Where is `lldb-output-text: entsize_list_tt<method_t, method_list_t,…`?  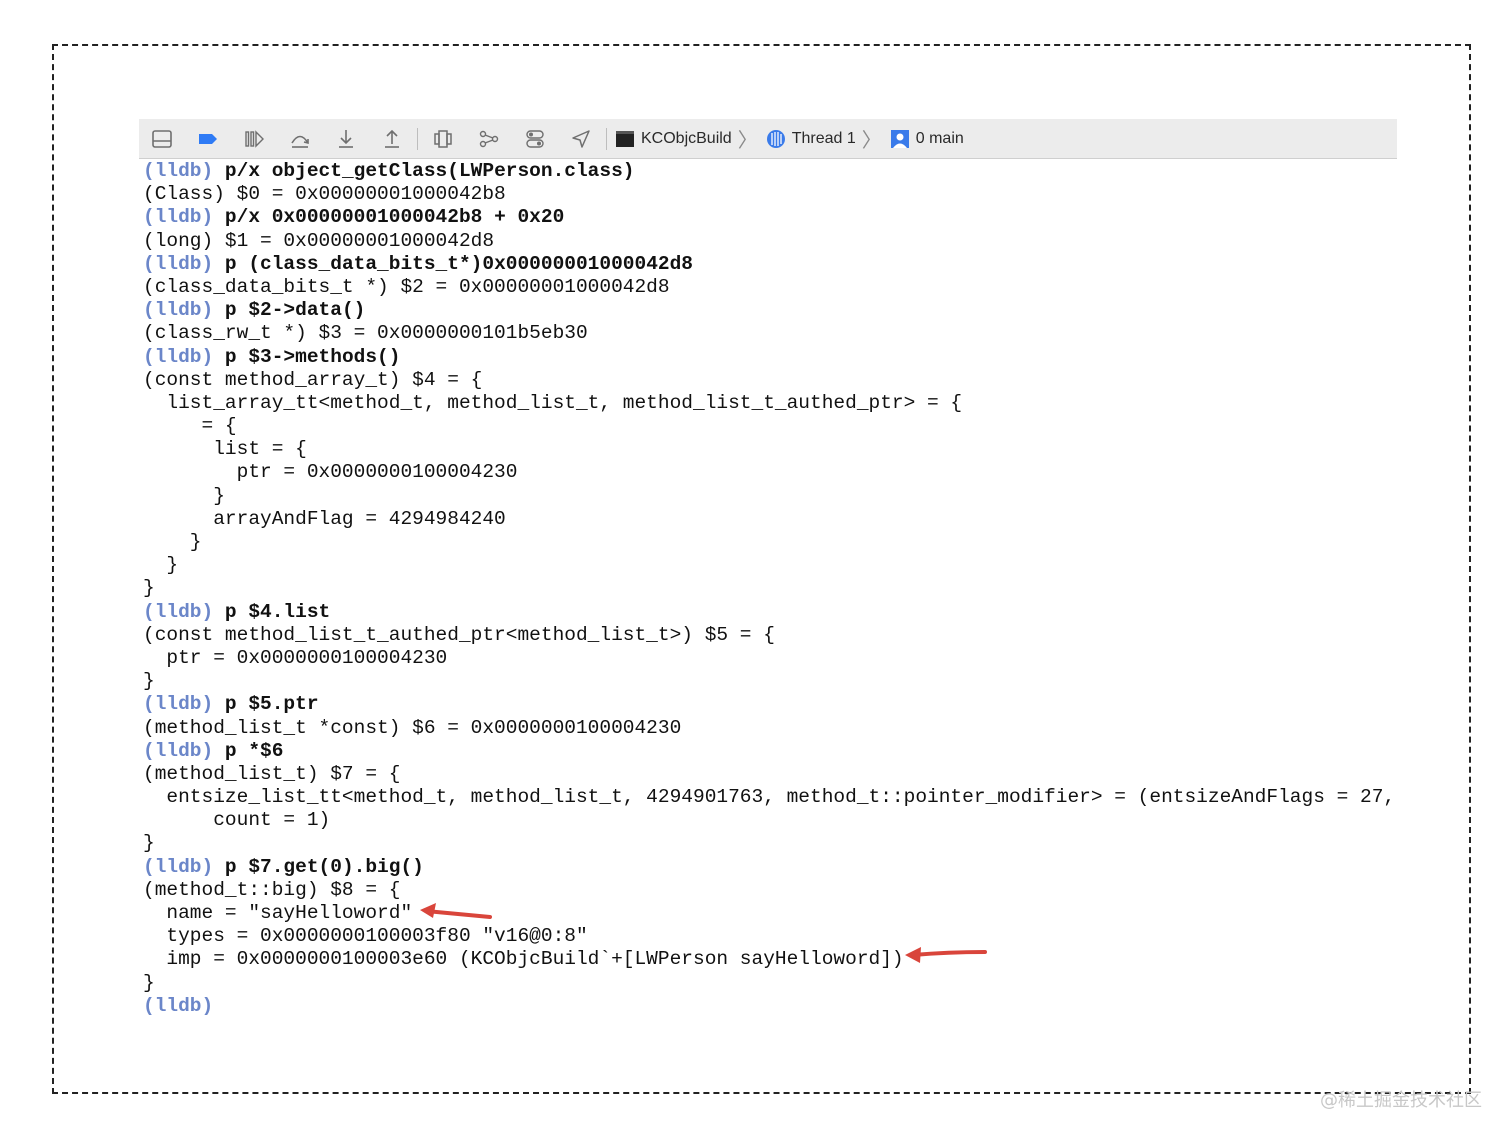
lldb-output-text: entsize_list_tt<method_t, method_list_t,… is located at coordinates (769, 797).